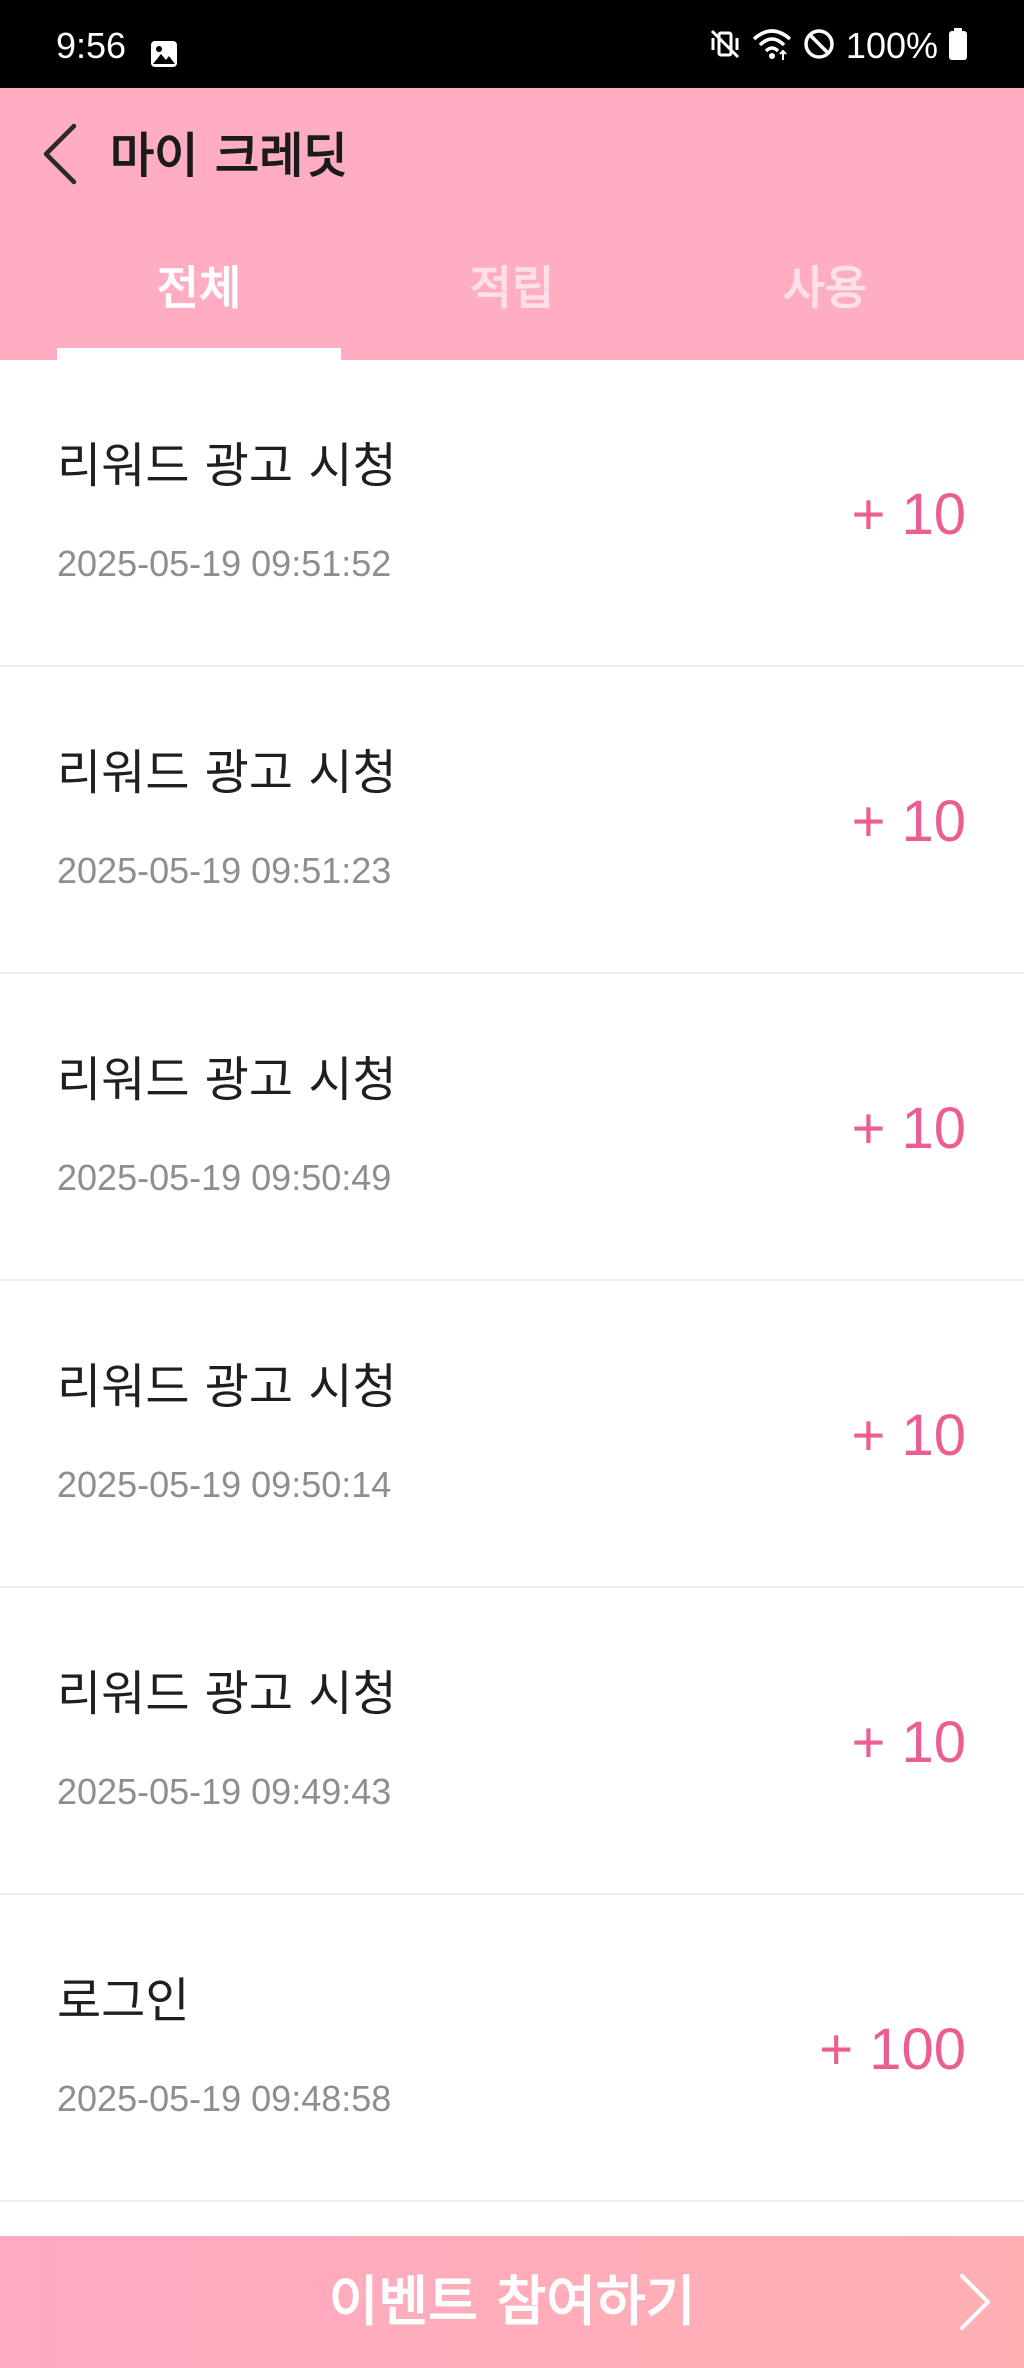 This screenshot has width=1024, height=2368. Describe the element at coordinates (224, 2098) in the screenshot. I see `transaction-date: 2025-05-19 09:48:58` at that location.